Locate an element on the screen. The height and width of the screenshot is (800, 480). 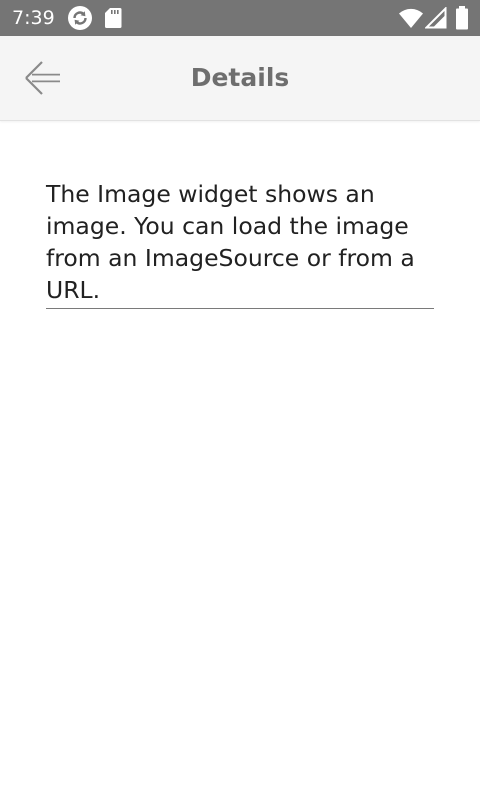
battery-icon is located at coordinates (462, 18).